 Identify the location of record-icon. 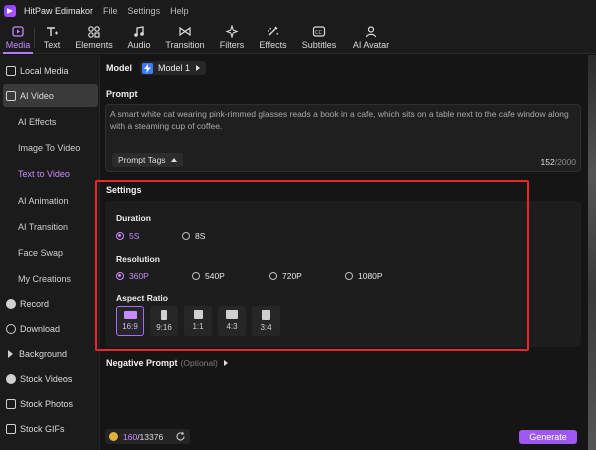
(11, 303).